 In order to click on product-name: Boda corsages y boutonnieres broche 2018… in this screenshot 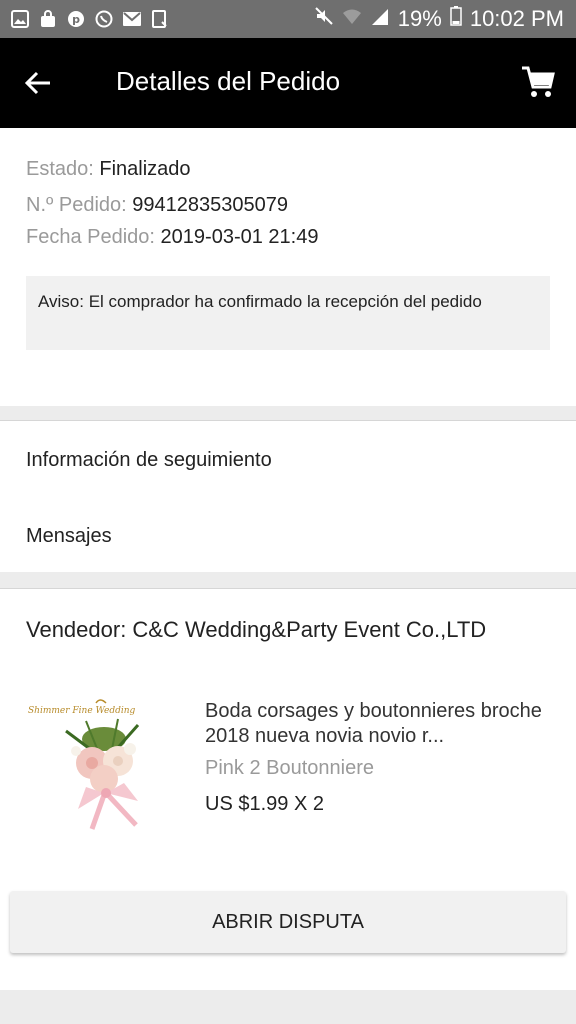, I will do `click(377, 724)`.